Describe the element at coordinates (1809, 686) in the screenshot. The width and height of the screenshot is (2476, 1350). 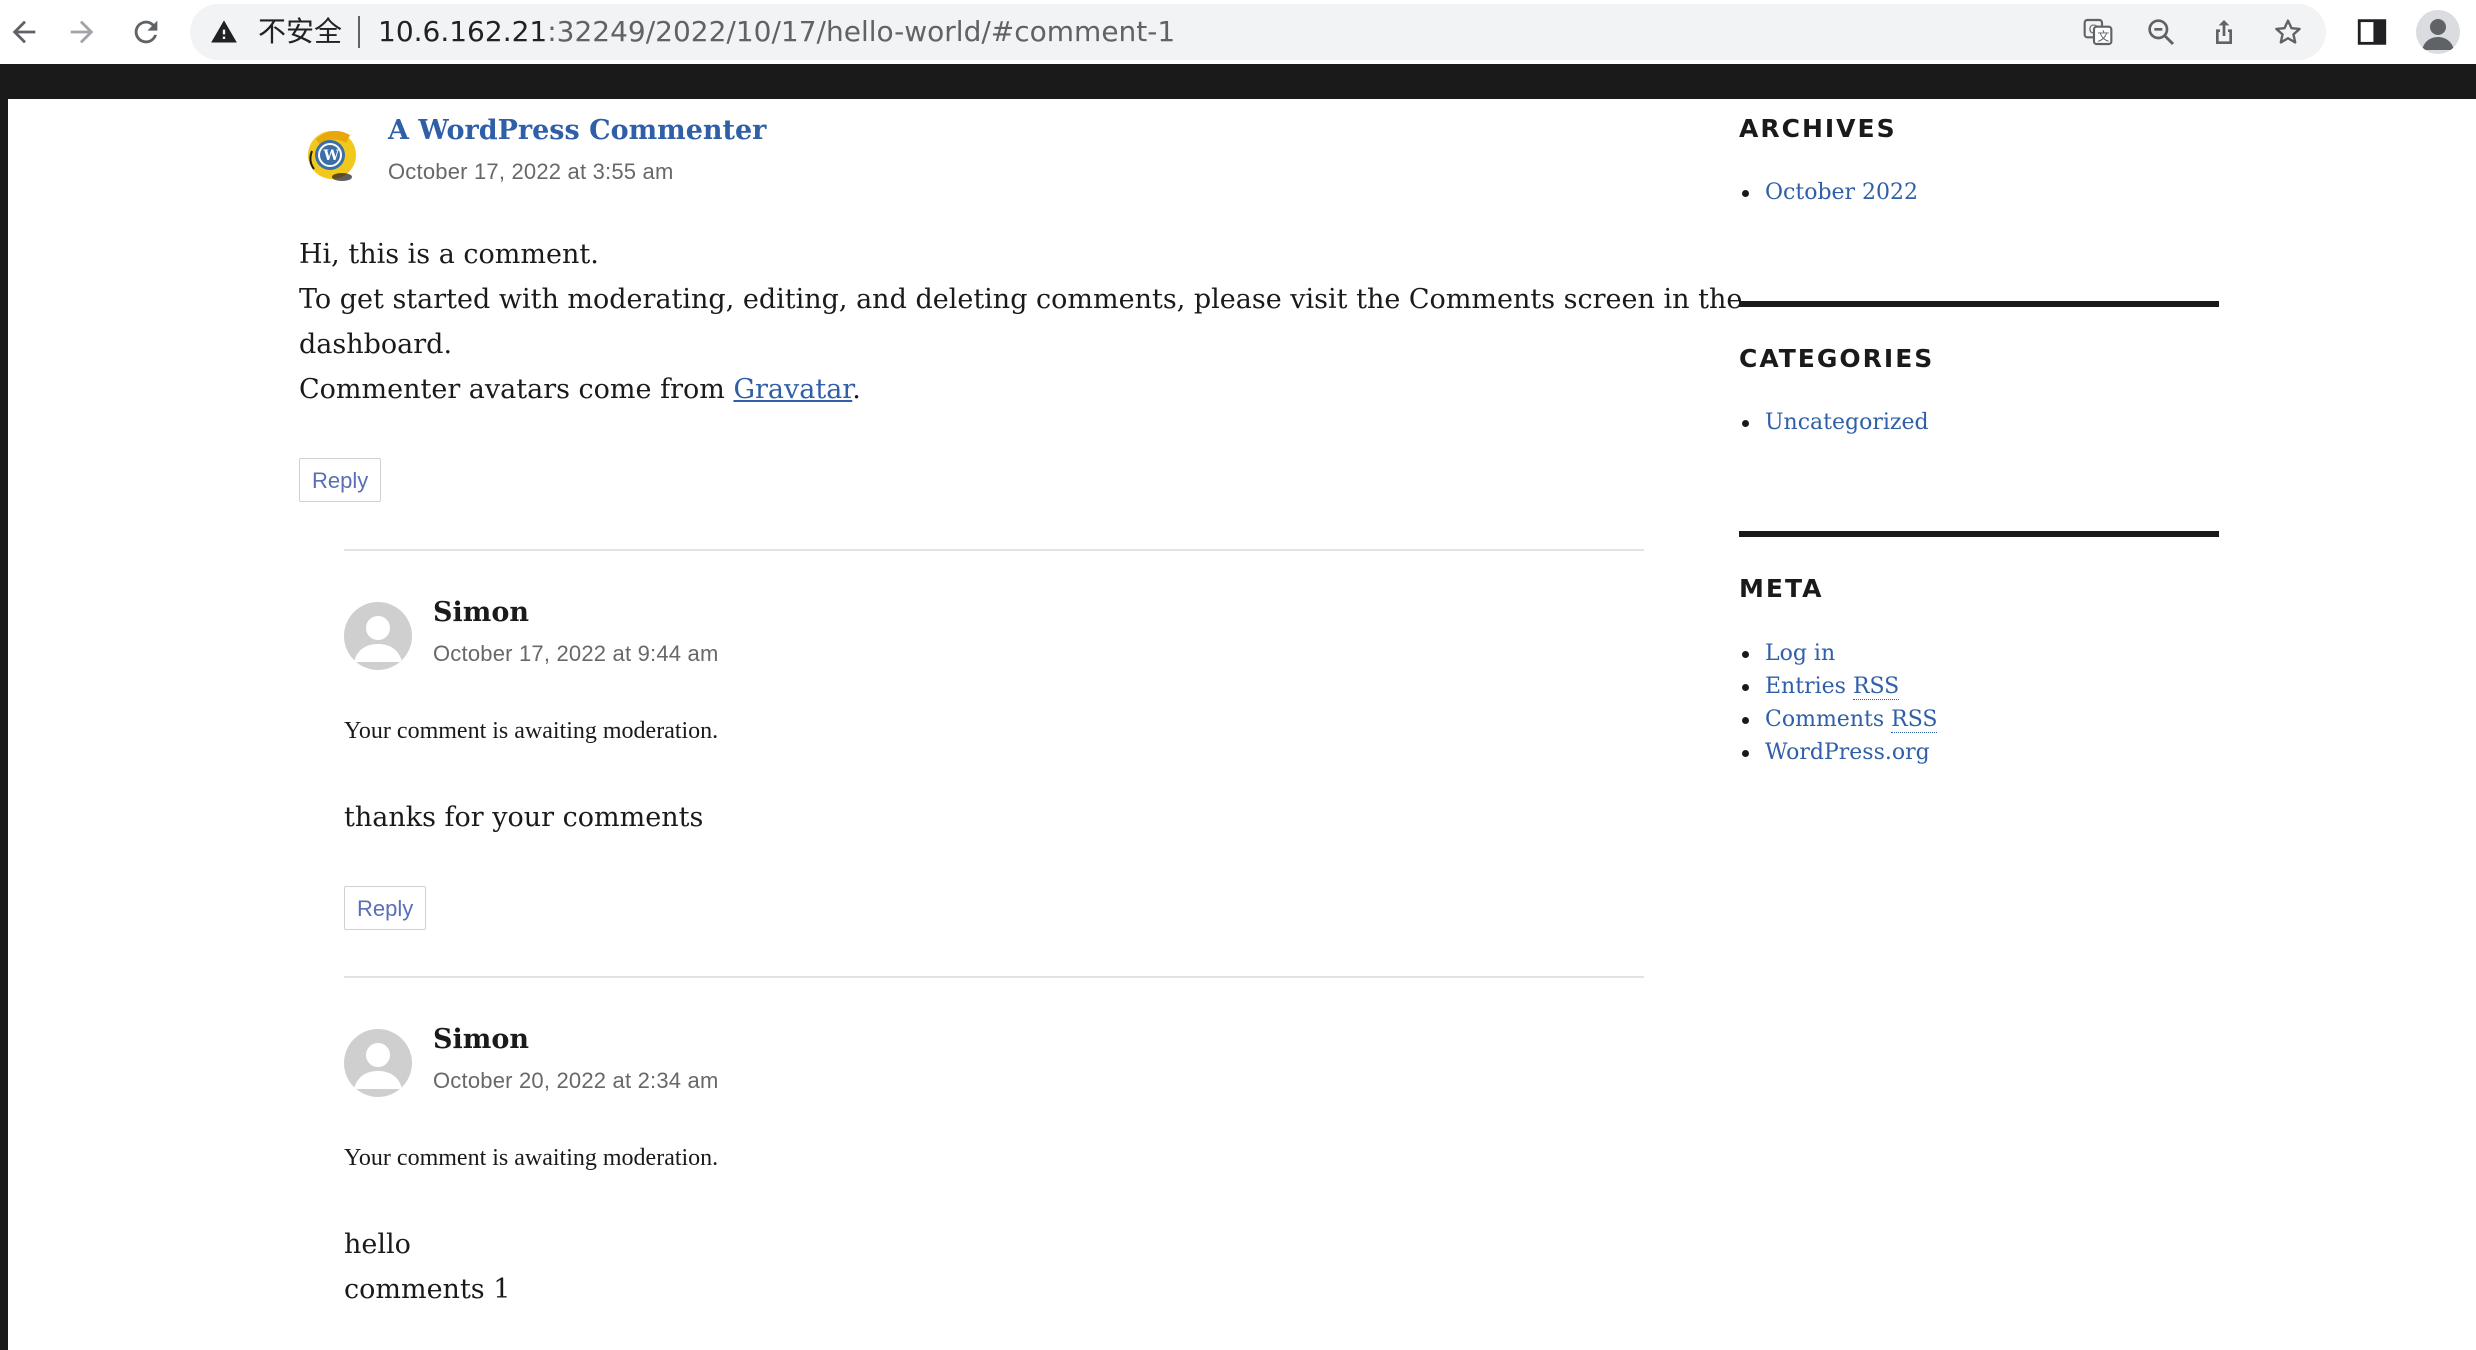
I see `meta-link-text: Entries` at that location.